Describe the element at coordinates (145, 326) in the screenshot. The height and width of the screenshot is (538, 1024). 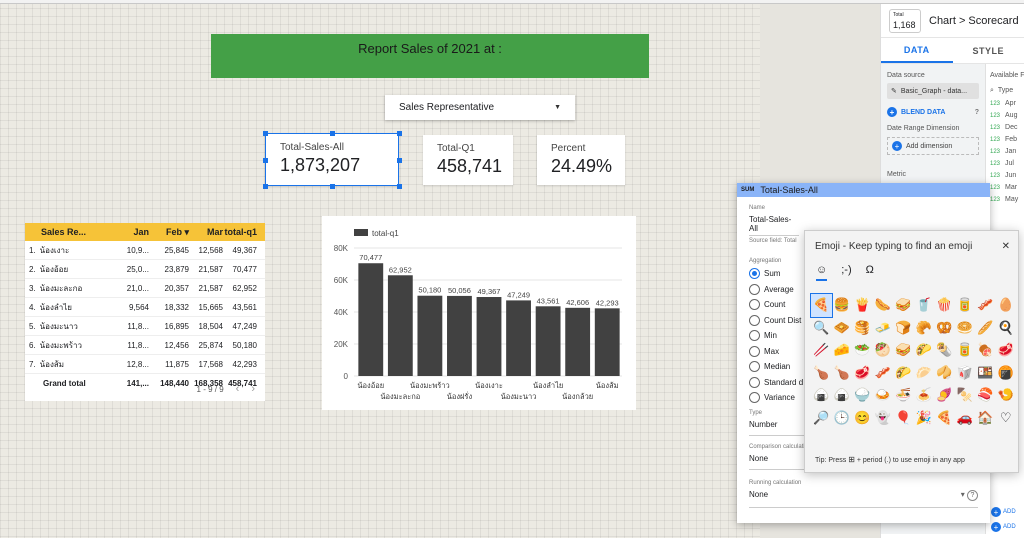
I see `table-row: 5. น้องมะนาว 11,8... 16,895 18,504 47,249` at that location.